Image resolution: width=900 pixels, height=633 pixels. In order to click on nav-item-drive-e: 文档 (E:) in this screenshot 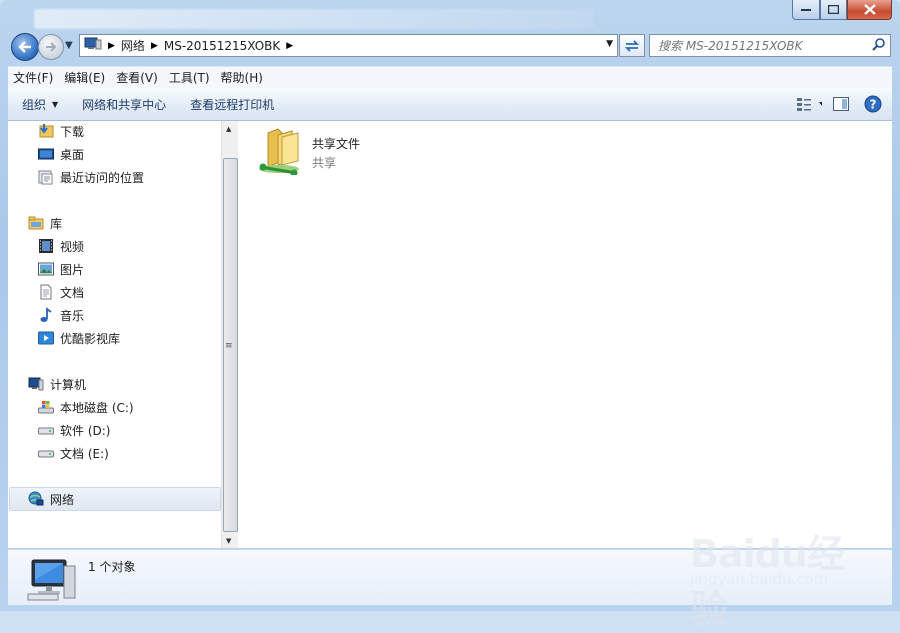, I will do `click(73, 453)`.